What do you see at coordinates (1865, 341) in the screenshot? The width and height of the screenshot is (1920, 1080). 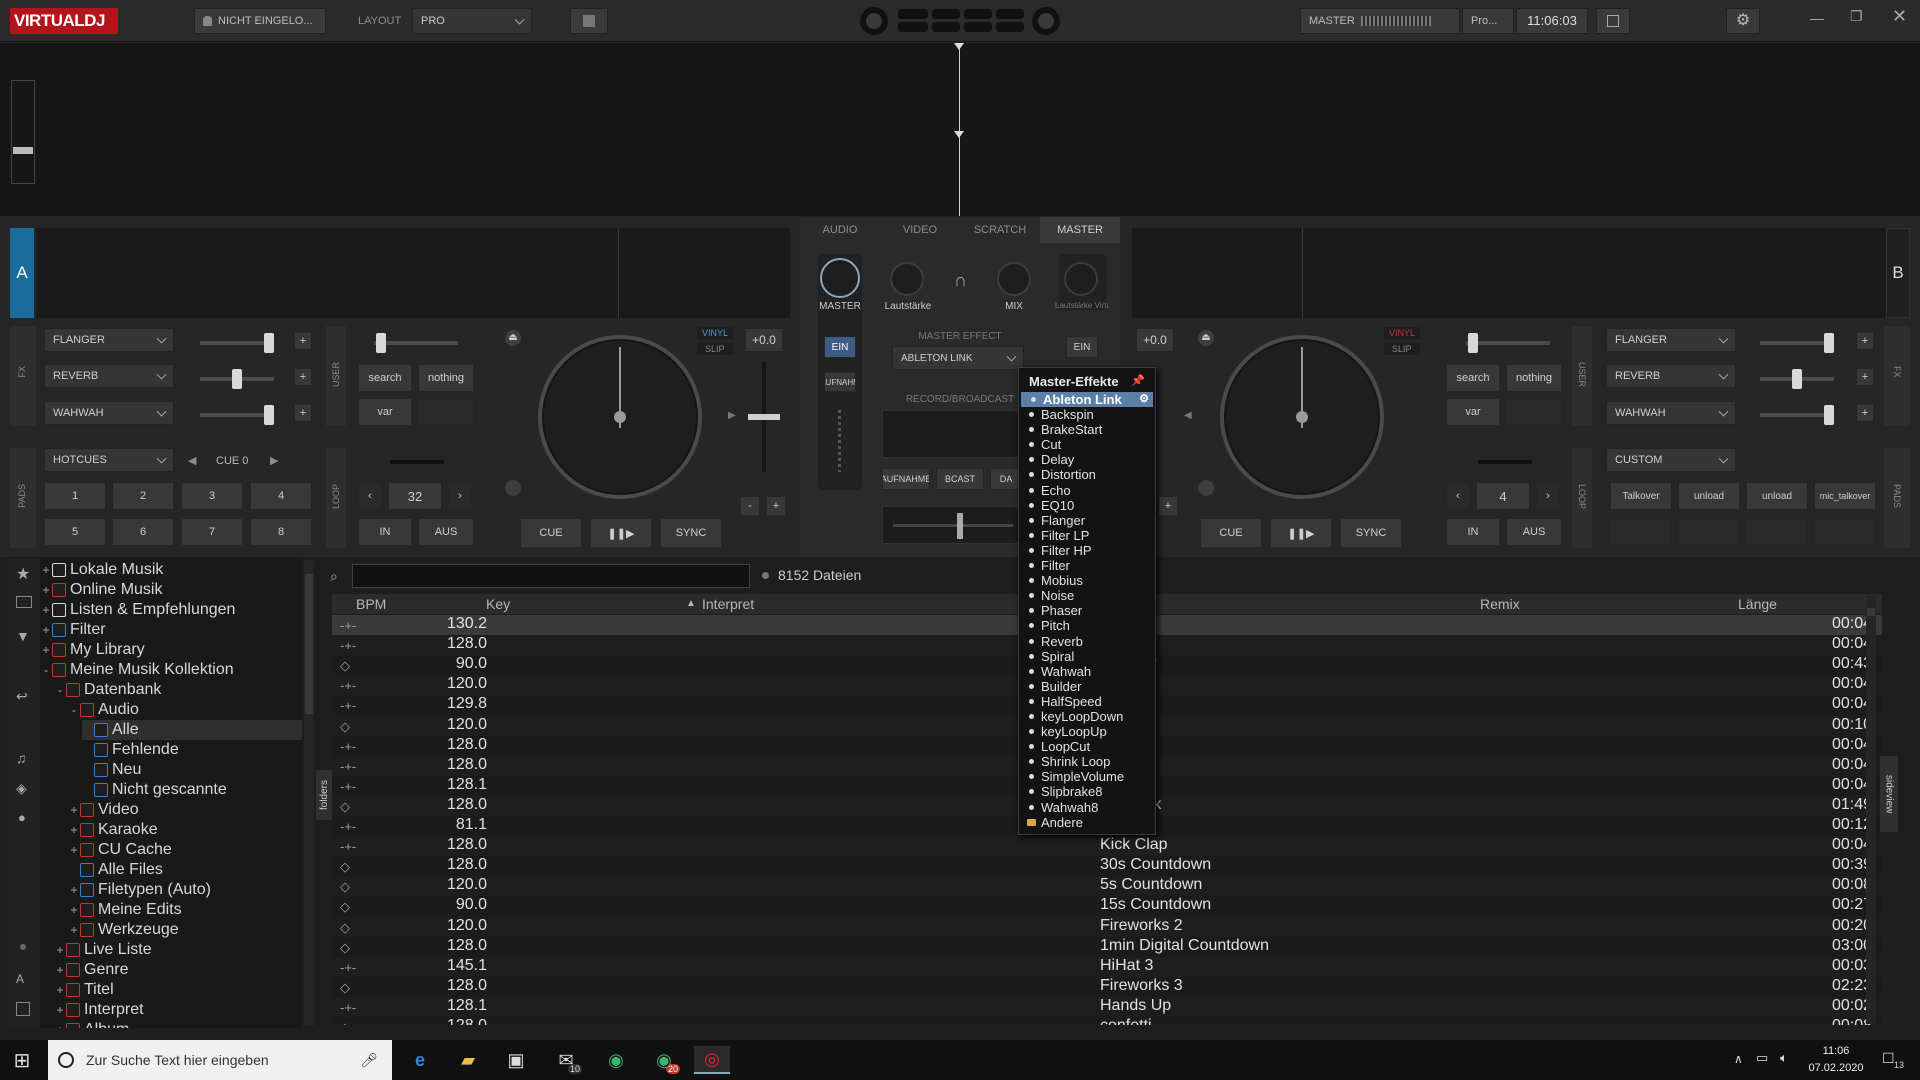 I see `deck-b-fx1-add: +` at bounding box center [1865, 341].